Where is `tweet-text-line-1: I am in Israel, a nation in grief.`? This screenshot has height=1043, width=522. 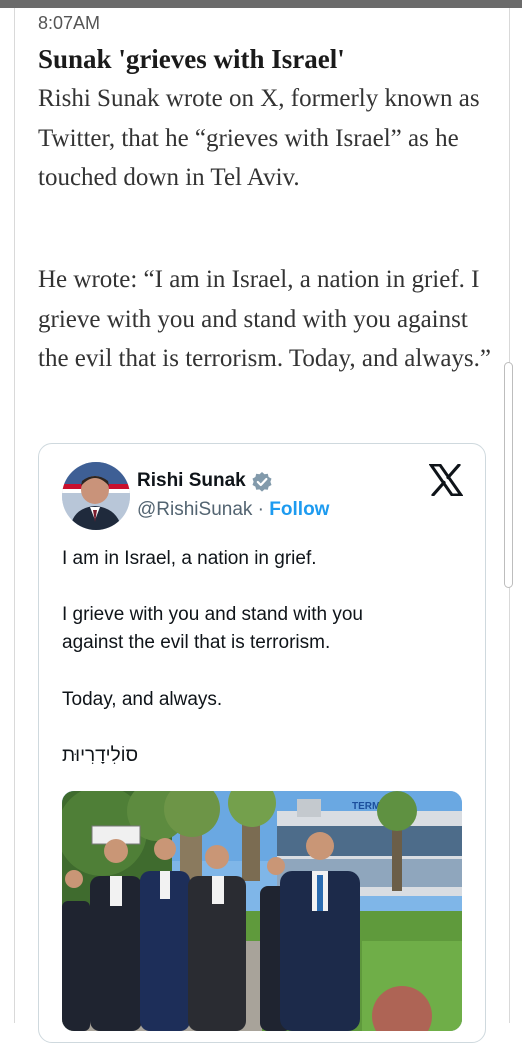 tweet-text-line-1: I am in Israel, a nation in grief. is located at coordinates (189, 558).